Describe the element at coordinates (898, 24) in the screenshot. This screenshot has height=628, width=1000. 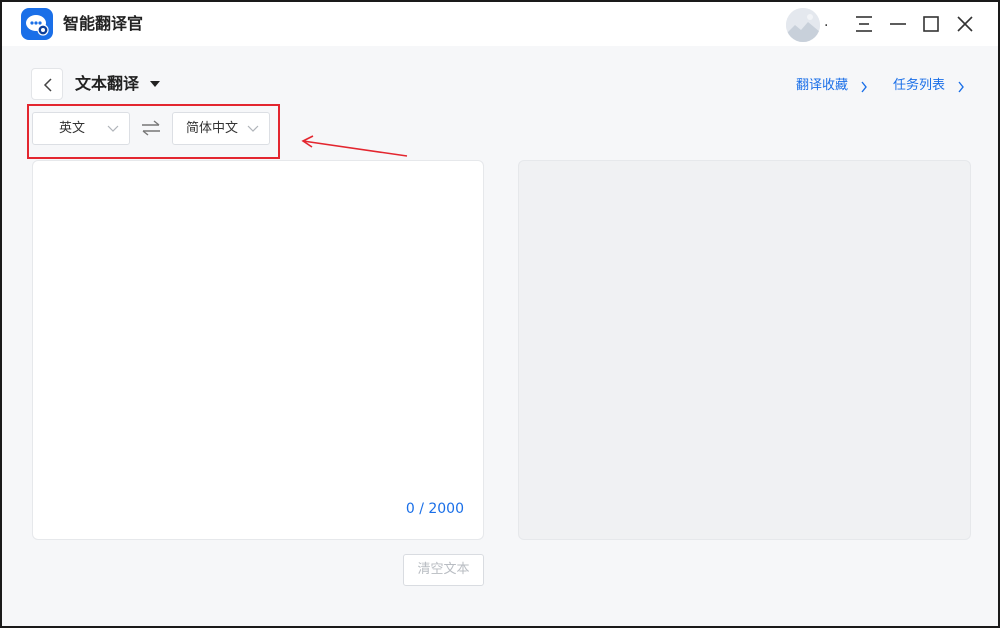
I see `minimize-icon` at that location.